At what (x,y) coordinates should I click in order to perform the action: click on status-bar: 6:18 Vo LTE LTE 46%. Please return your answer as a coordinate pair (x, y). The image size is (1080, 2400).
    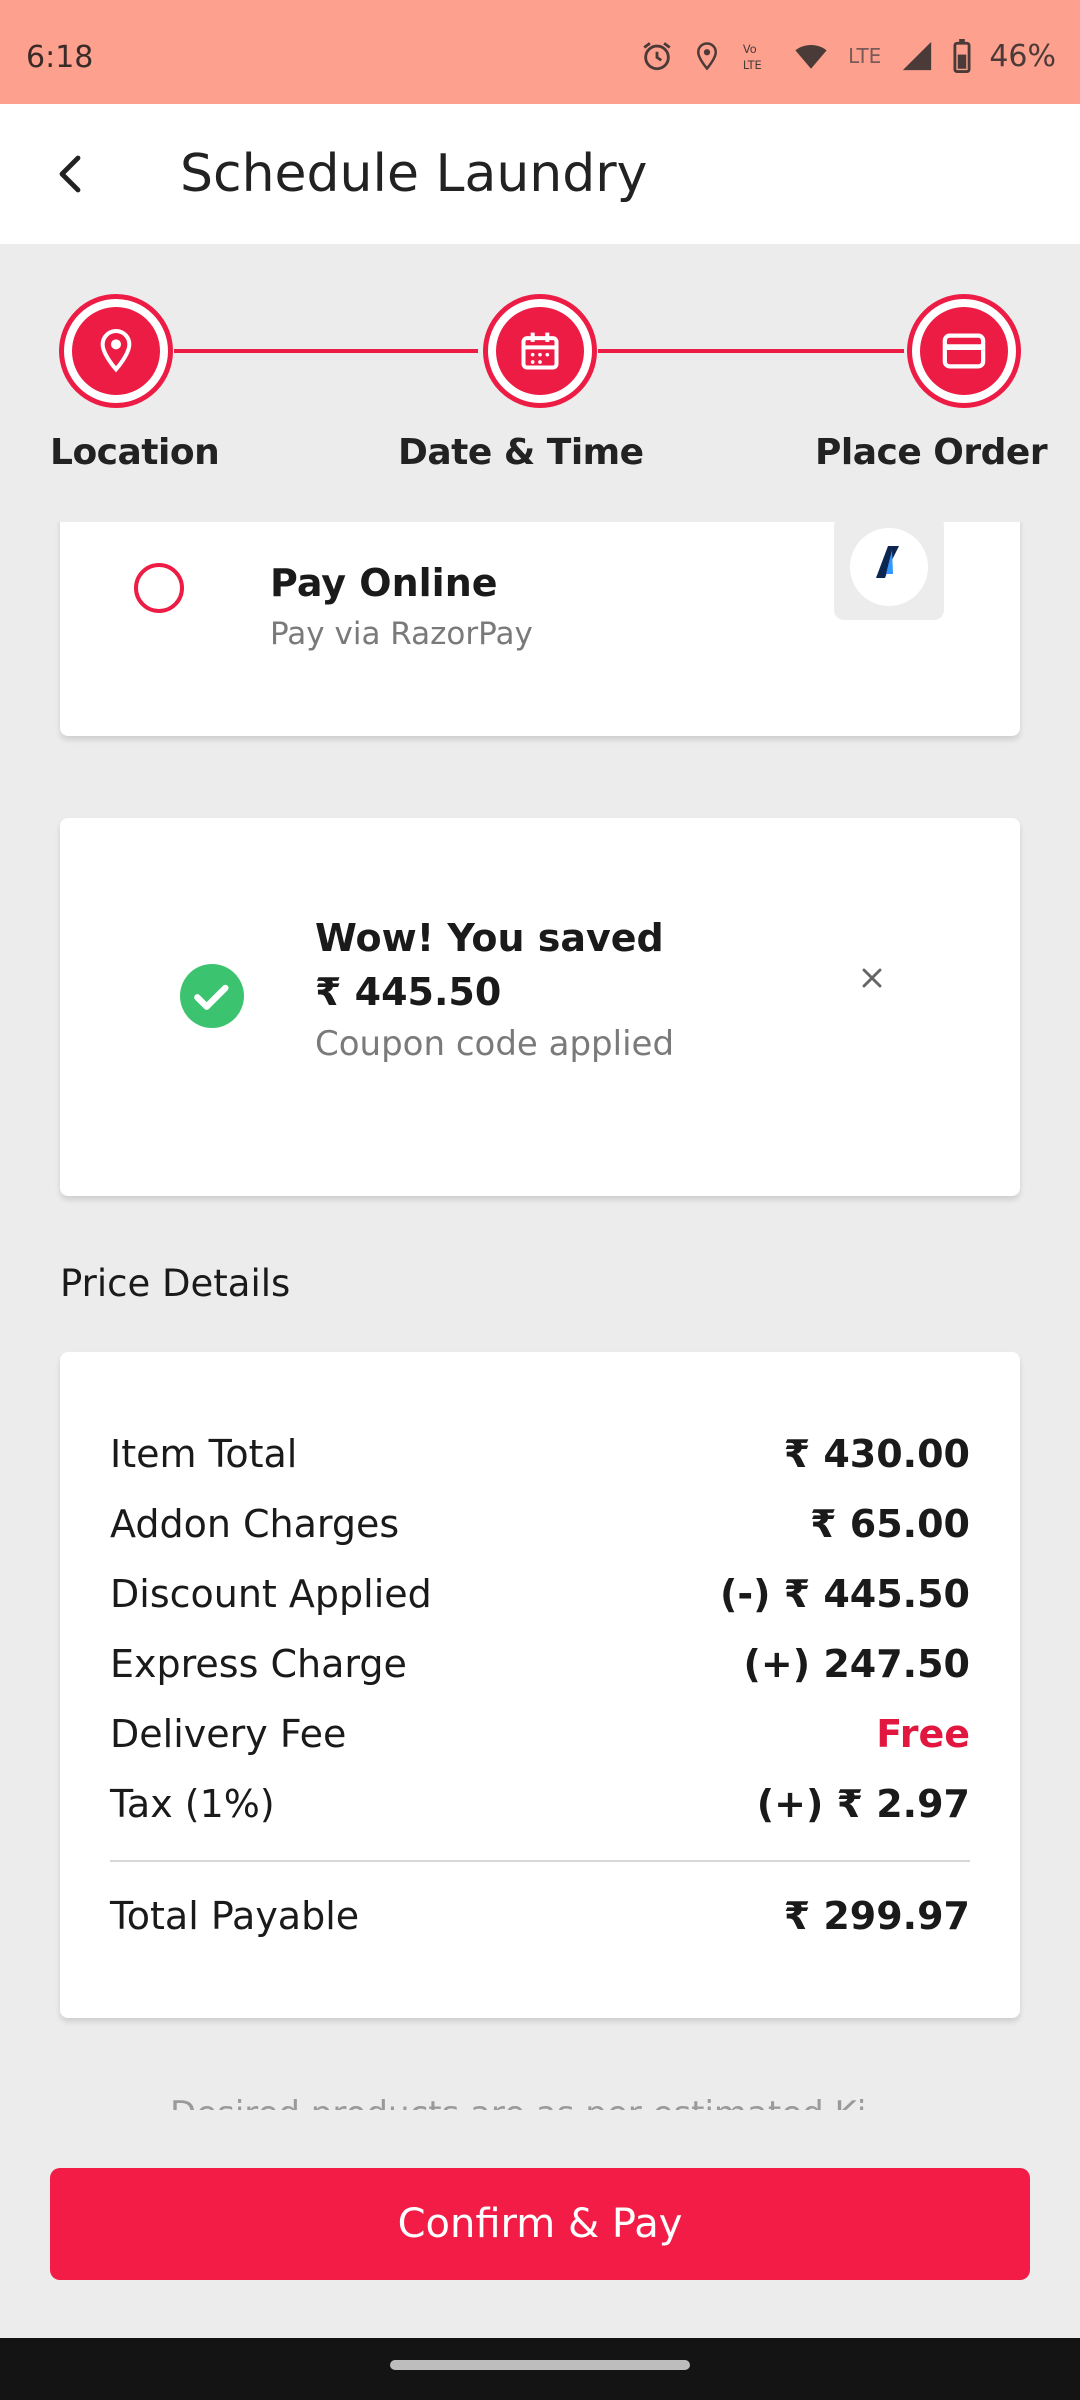
    Looking at the image, I should click on (540, 52).